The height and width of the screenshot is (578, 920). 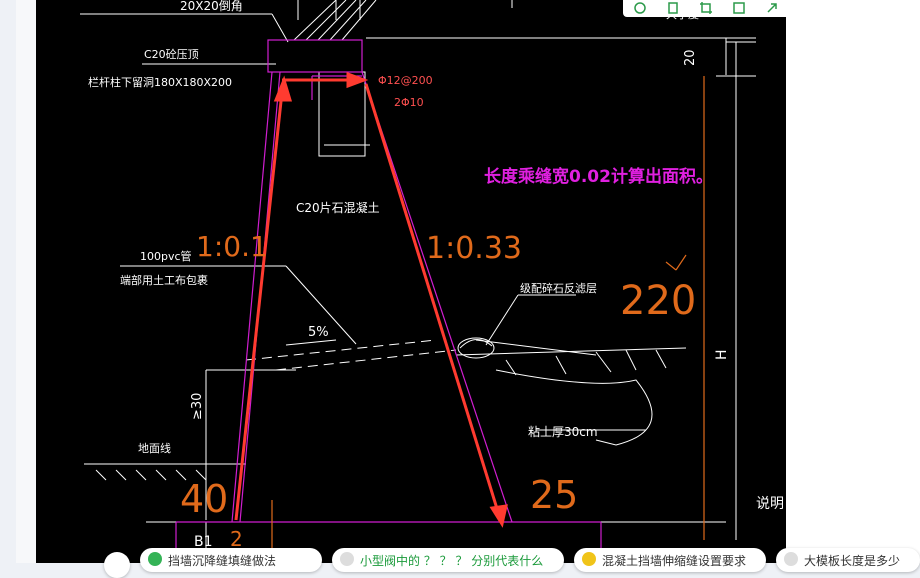 What do you see at coordinates (409, 102) in the screenshot?
I see `rebar2-label: 2Φ10` at bounding box center [409, 102].